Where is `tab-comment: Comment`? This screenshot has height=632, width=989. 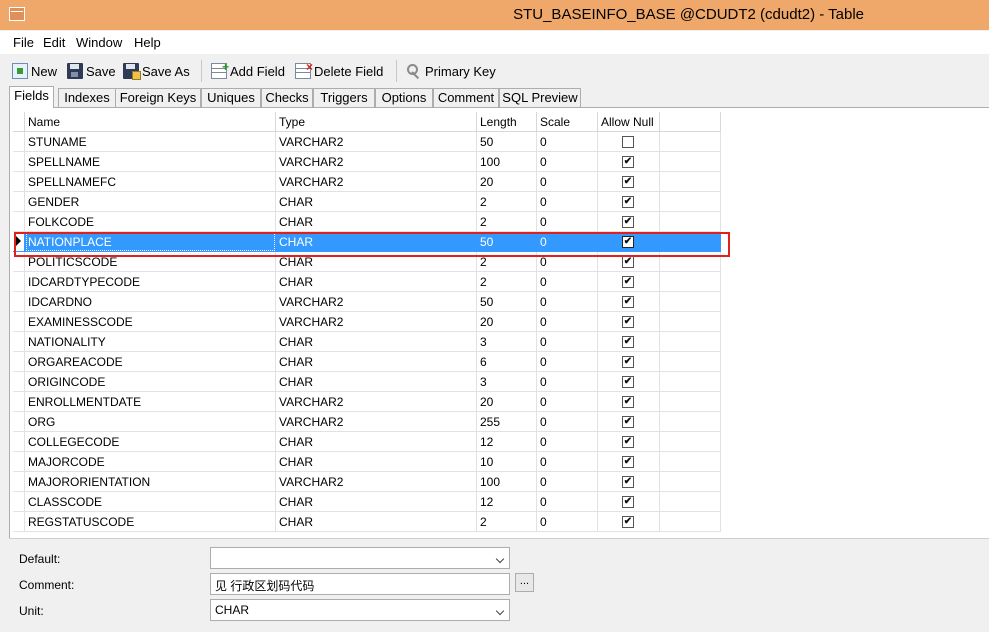
tab-comment: Comment is located at coordinates (466, 97).